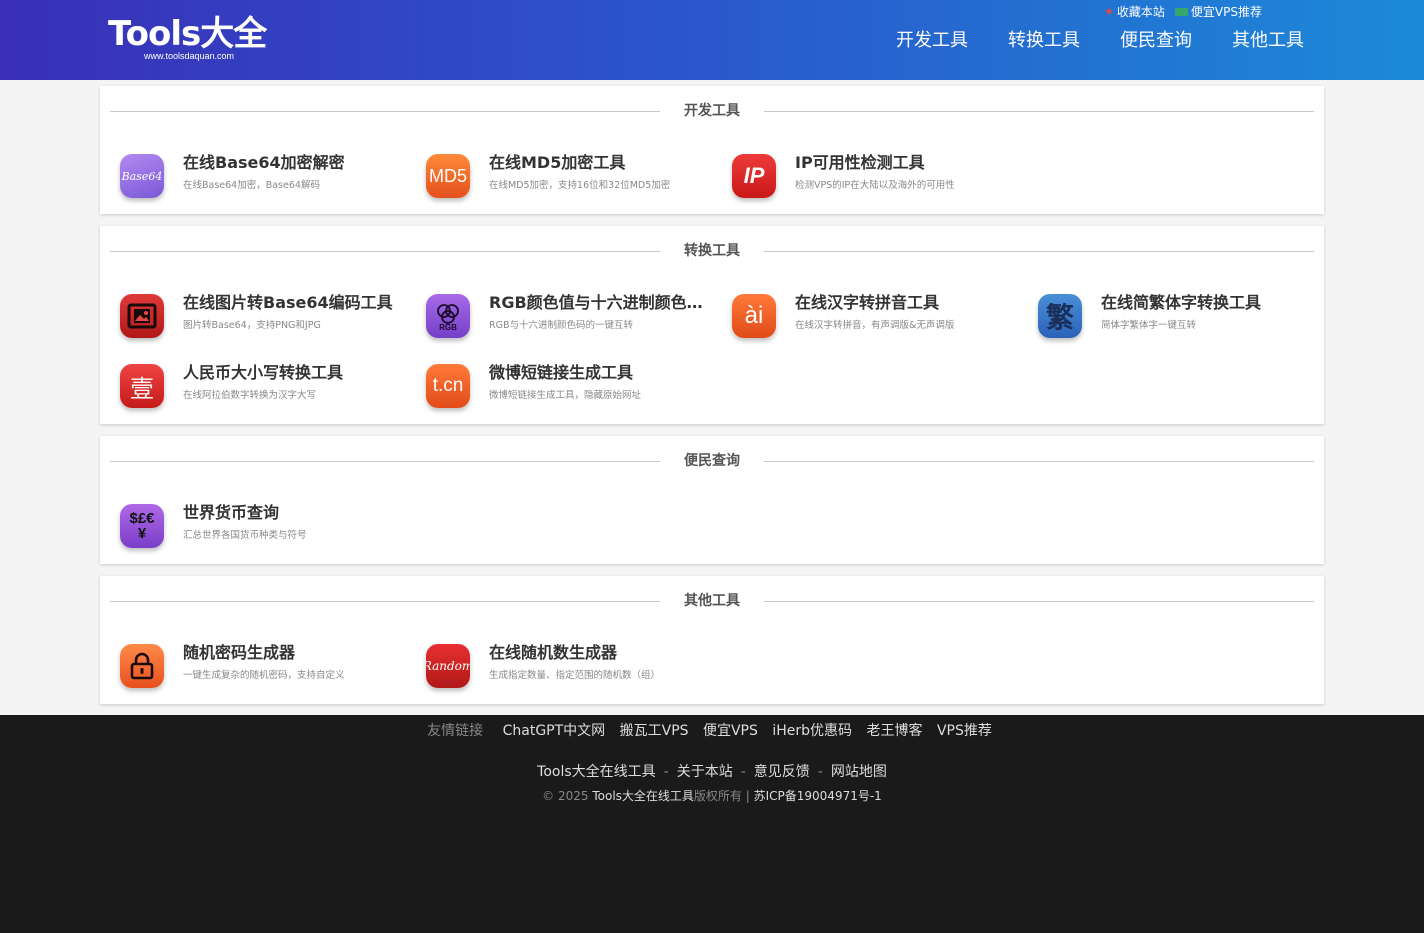  Describe the element at coordinates (553, 652) in the screenshot. I see `tool-name: 在线随机数生成器` at that location.